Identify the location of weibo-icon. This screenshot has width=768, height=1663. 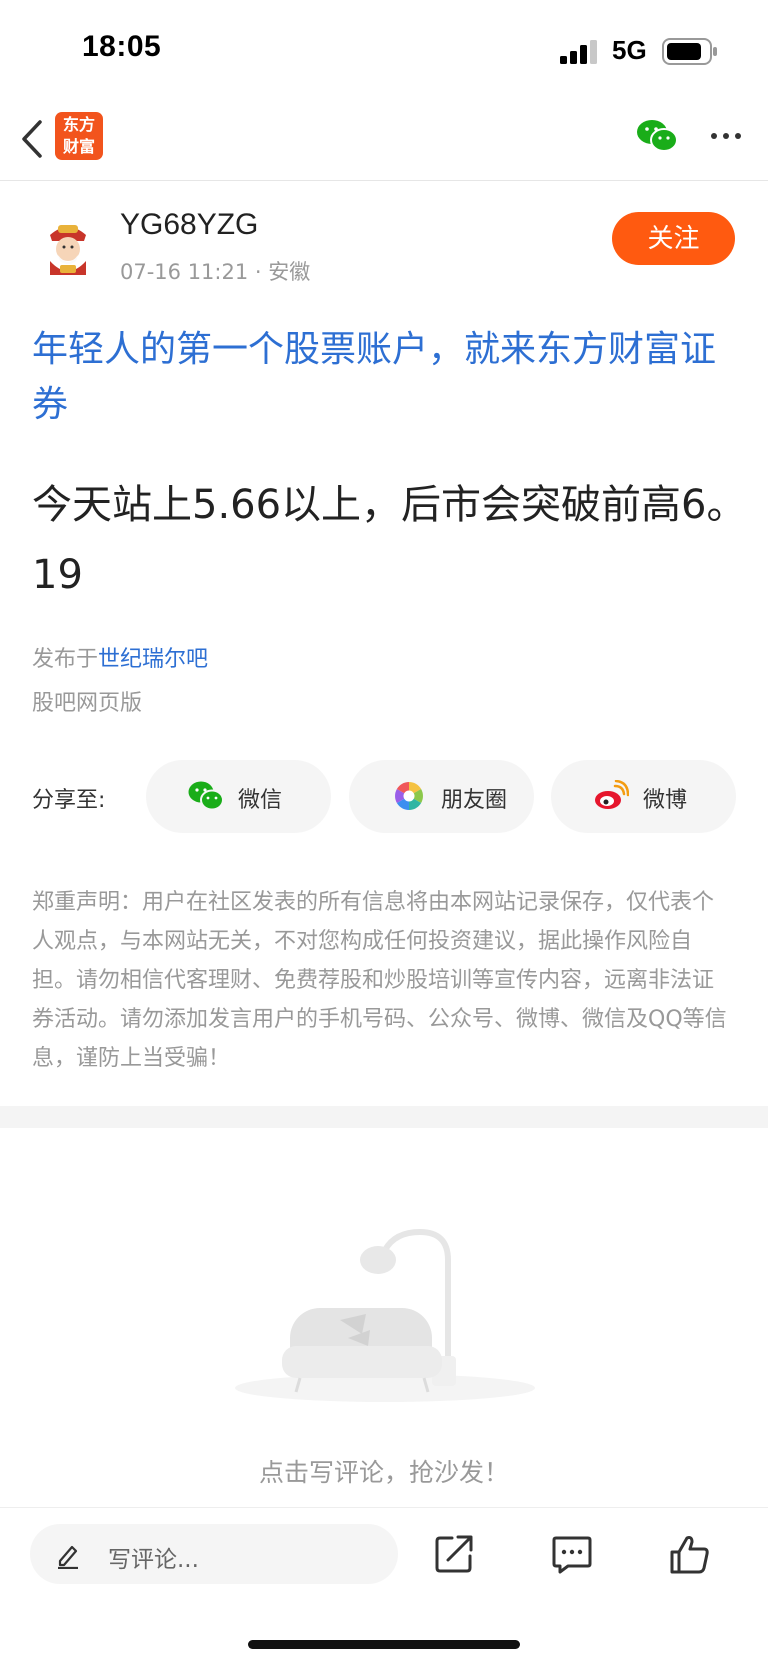
(612, 794).